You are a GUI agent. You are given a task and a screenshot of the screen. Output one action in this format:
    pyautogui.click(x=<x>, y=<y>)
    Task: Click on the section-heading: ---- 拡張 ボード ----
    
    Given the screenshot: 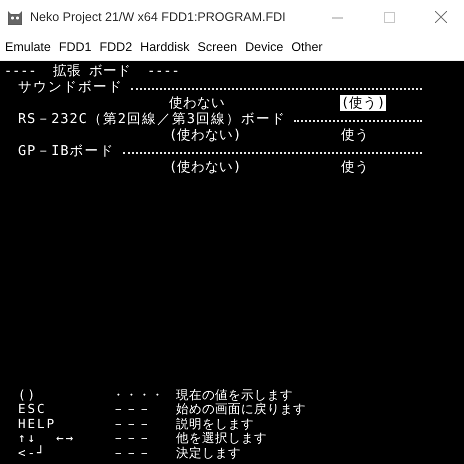 What is the action you would take?
    pyautogui.click(x=92, y=71)
    